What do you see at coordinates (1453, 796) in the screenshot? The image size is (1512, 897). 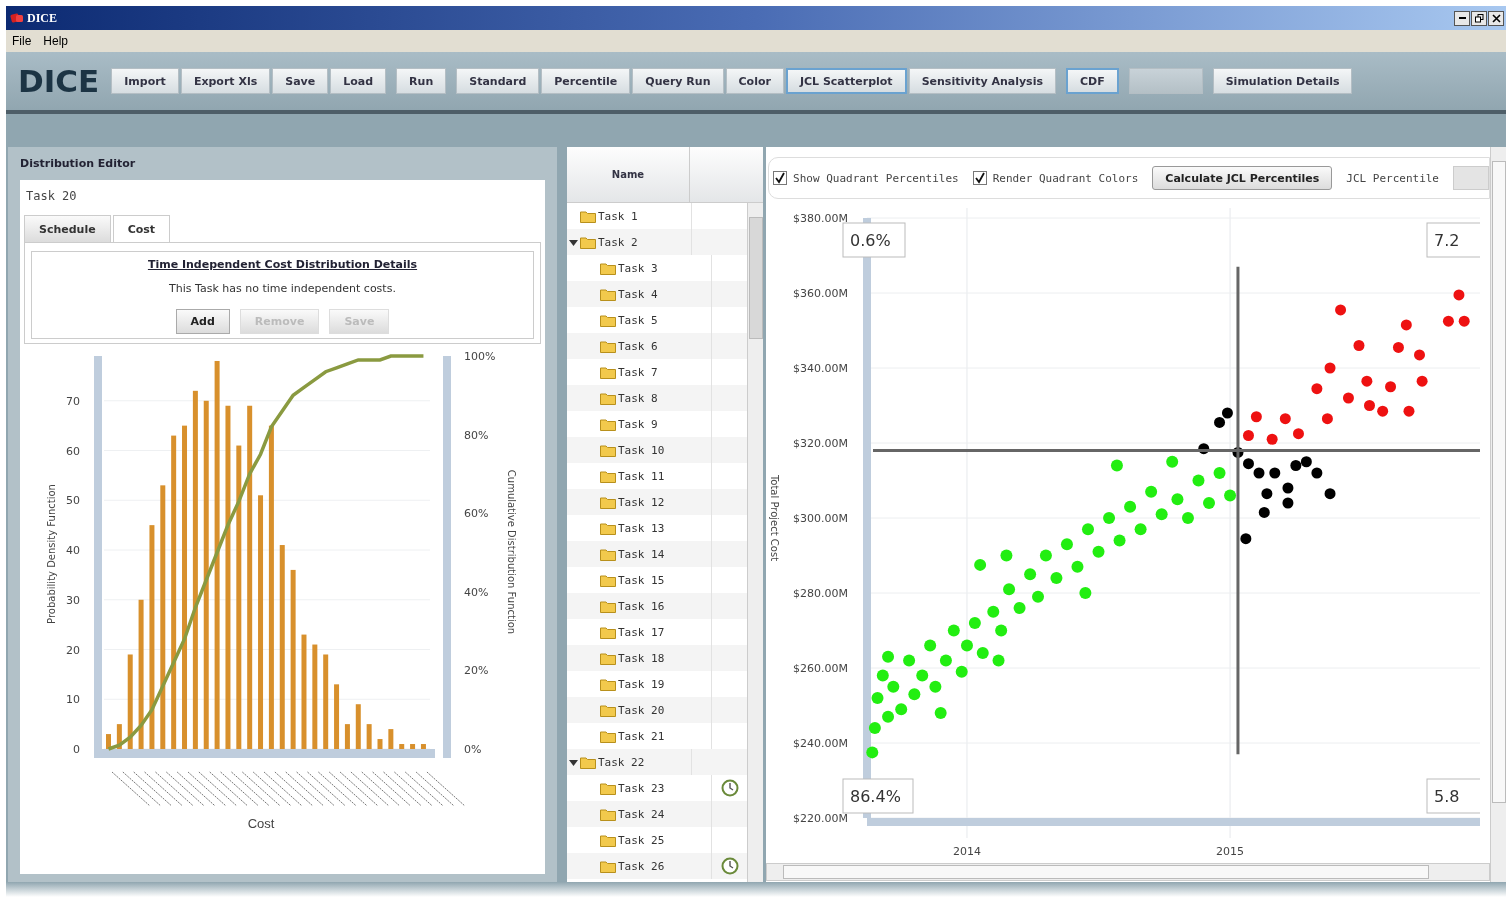 I see `quadrant-label: 5.8` at bounding box center [1453, 796].